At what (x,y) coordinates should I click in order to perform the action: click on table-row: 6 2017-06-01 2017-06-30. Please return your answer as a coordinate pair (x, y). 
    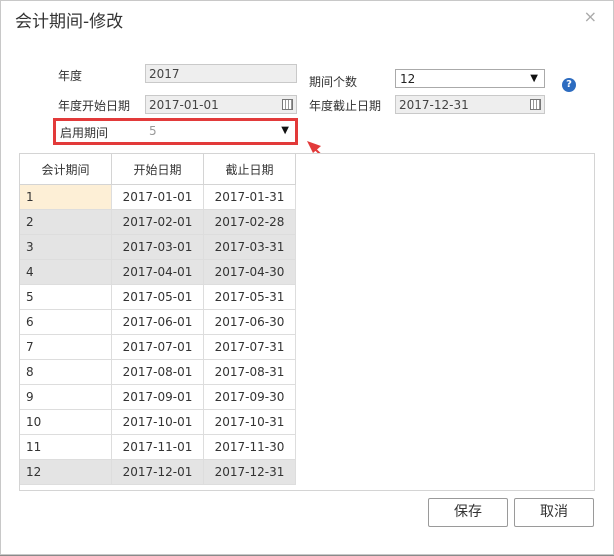
    Looking at the image, I should click on (158, 322).